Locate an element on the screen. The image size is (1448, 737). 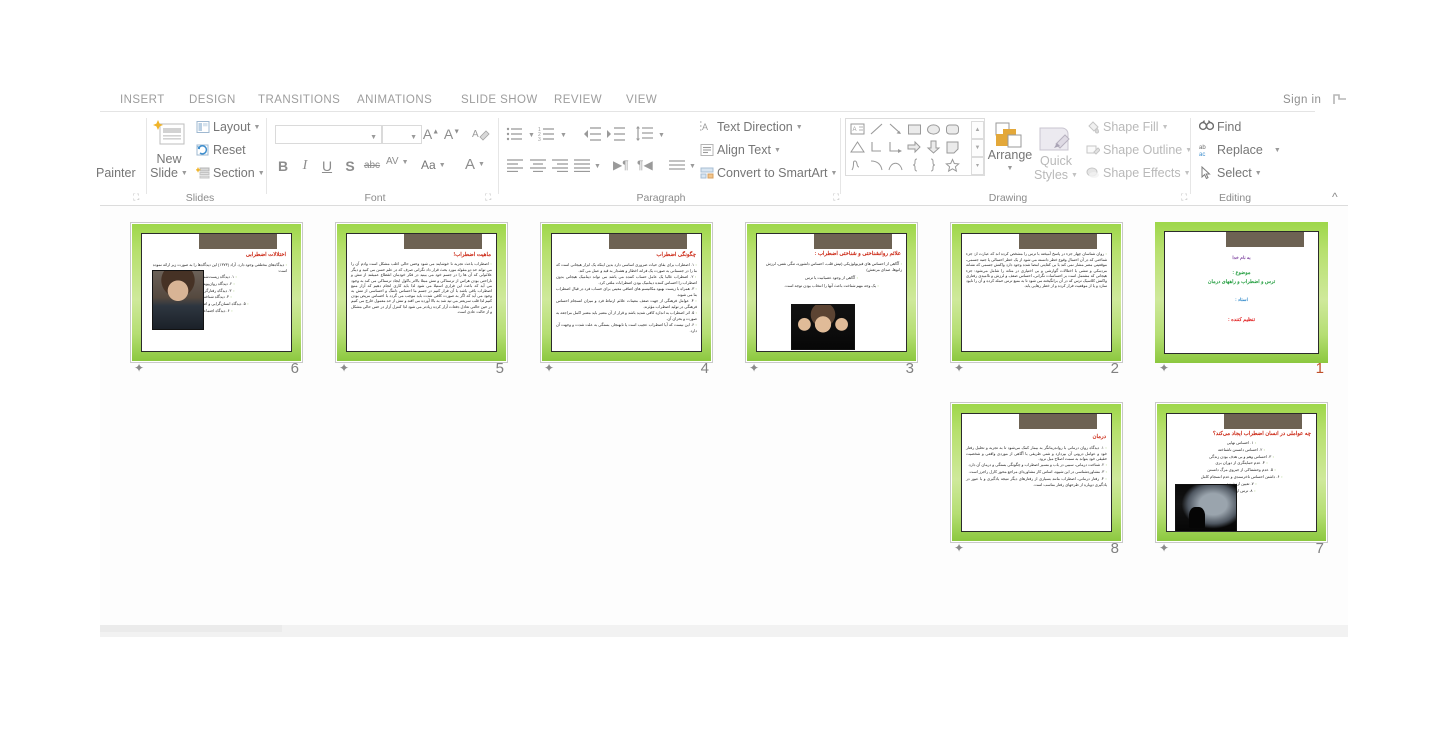
justify-icon is located at coordinates (582, 165).